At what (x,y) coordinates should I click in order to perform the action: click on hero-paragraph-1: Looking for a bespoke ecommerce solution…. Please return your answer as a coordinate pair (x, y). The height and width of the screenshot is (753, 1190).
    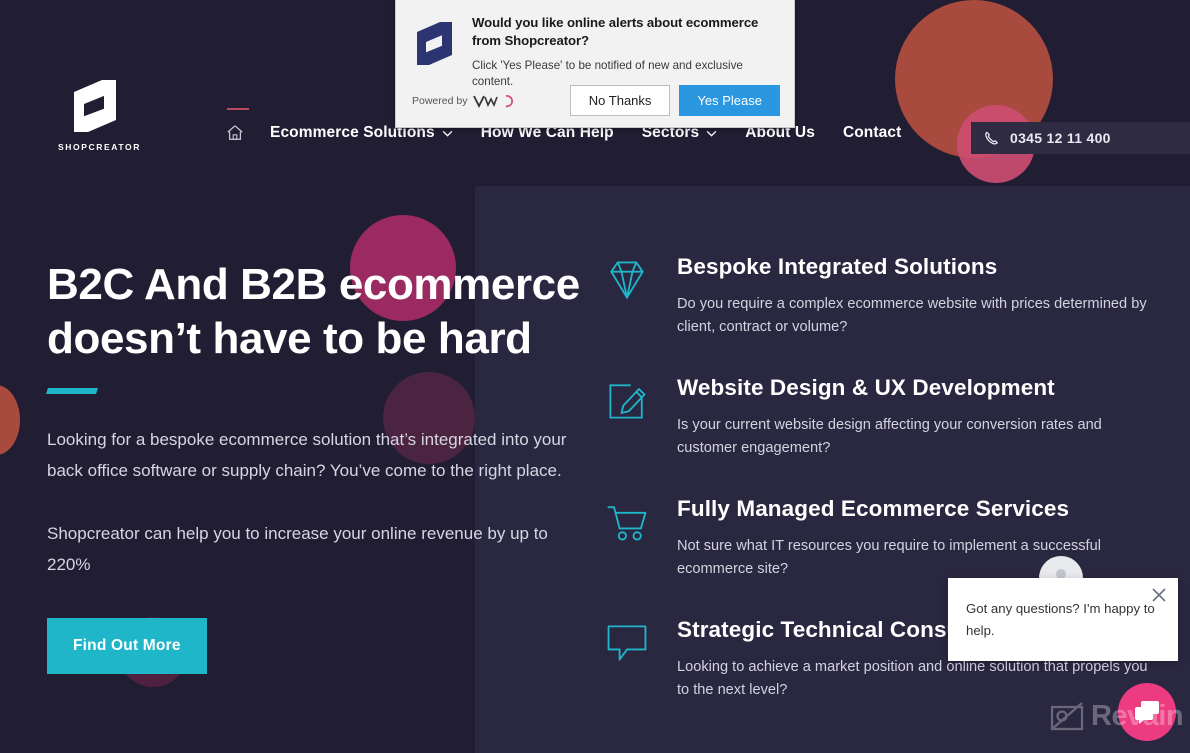
    Looking at the image, I should click on (307, 455).